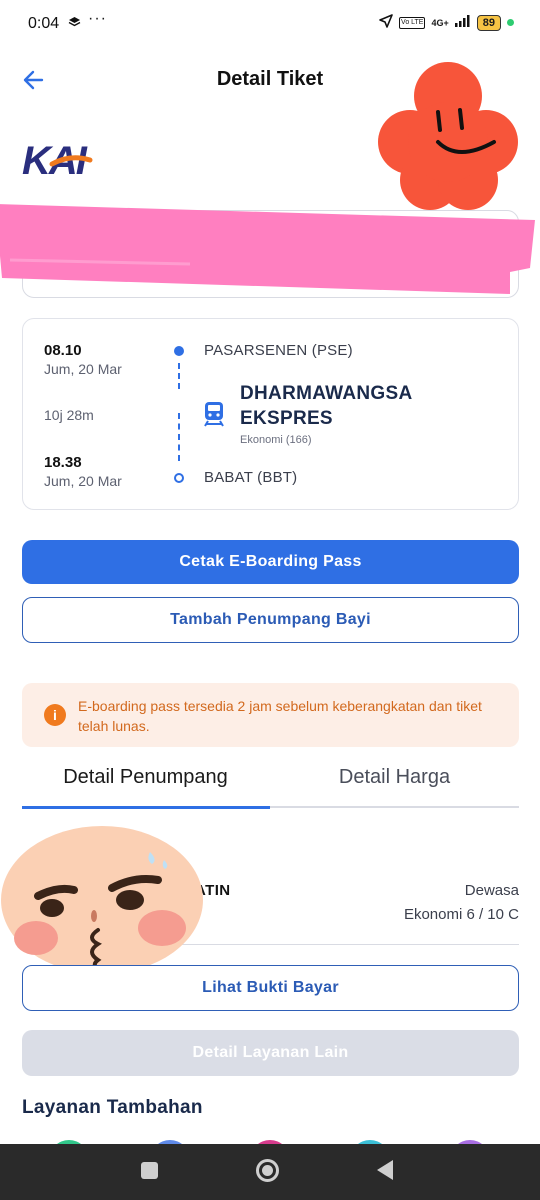 The height and width of the screenshot is (1200, 540). Describe the element at coordinates (179, 437) in the screenshot. I see `route-line-bottom` at that location.